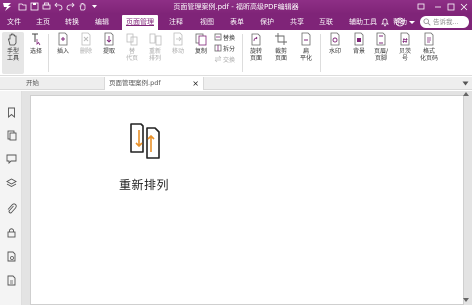 Image resolution: width=472 pixels, height=305 pixels. What do you see at coordinates (281, 39) in the screenshot?
I see `crop-icon` at bounding box center [281, 39].